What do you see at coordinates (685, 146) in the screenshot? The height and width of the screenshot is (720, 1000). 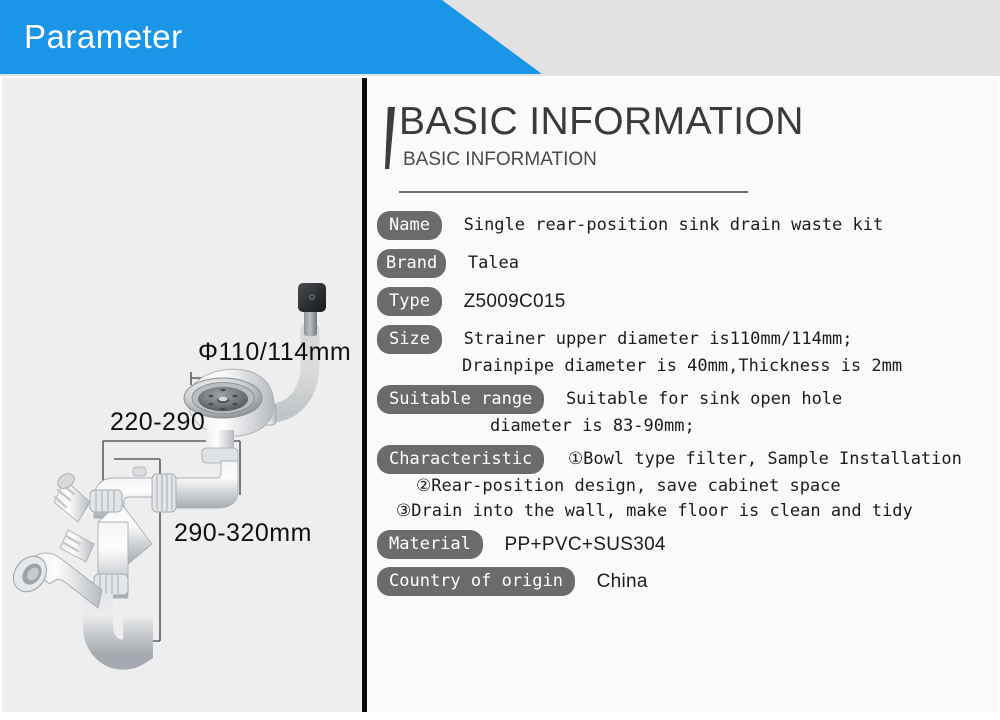 I see `section-heading: BASIC INFORMATION BASIC INFORMATION` at bounding box center [685, 146].